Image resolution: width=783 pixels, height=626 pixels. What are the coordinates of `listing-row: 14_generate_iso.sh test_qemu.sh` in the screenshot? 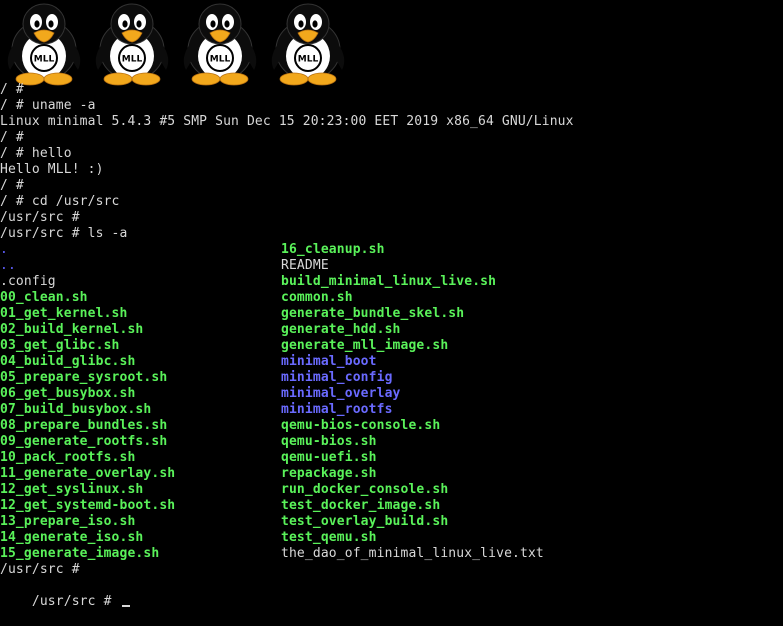 It's located at (391, 538).